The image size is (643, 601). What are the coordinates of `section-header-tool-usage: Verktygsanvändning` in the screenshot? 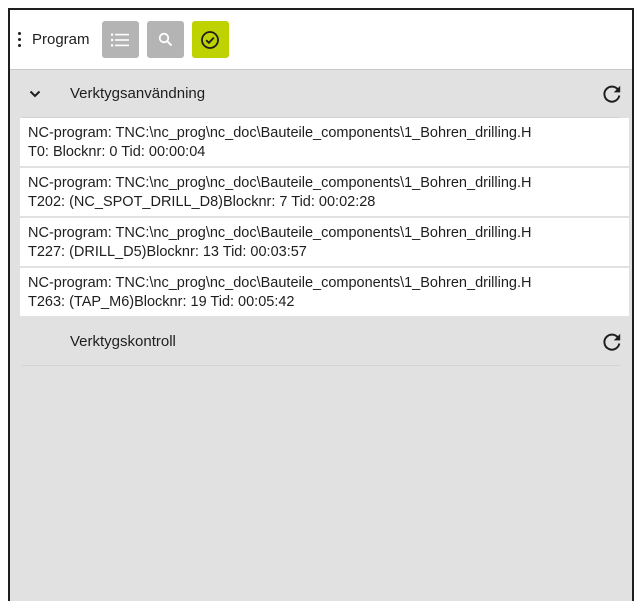 It's located at (321, 94).